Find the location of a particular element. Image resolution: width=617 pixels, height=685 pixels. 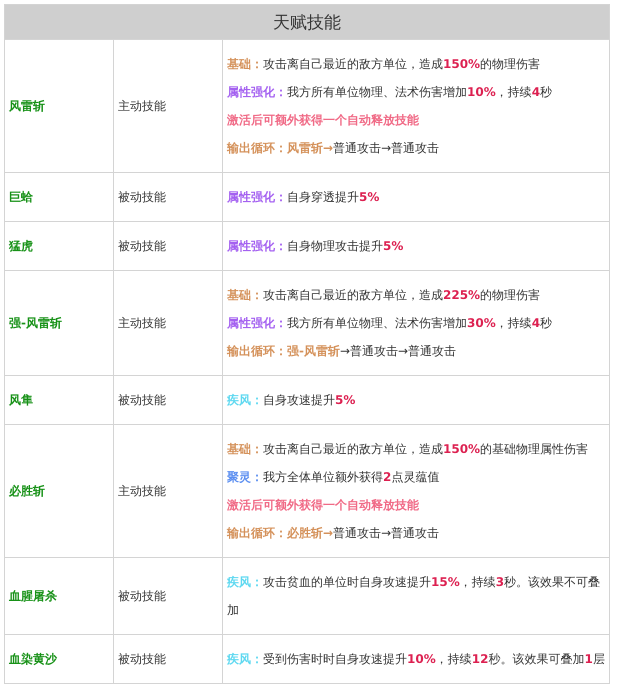

skill-description: 基础：攻击离自己最近的敌方单位，造成150%的基础物理属性伤害 is located at coordinates (408, 449).